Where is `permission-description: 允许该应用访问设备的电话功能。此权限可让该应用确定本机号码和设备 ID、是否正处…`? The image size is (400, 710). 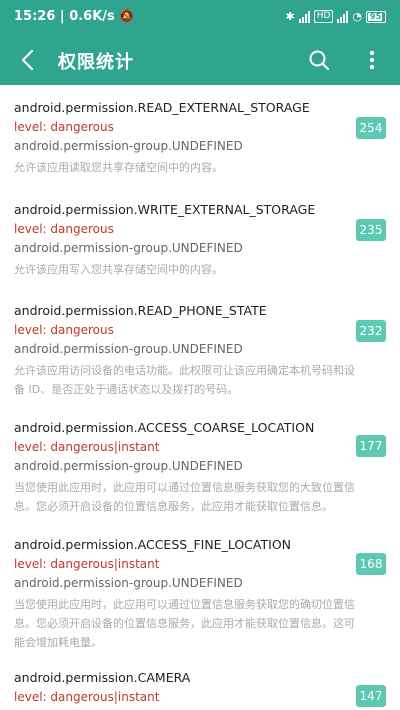
permission-description: 允许该应用访问设备的电话功能。此权限可让该应用确定本机号码和设备 ID、是否正处… is located at coordinates (184, 380).